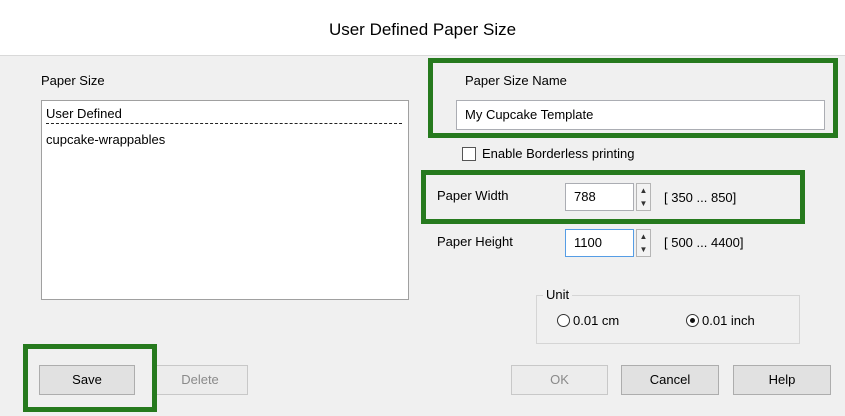 Image resolution: width=845 pixels, height=416 pixels. What do you see at coordinates (422, 28) in the screenshot?
I see `dialog-title: User Defined Paper Size` at bounding box center [422, 28].